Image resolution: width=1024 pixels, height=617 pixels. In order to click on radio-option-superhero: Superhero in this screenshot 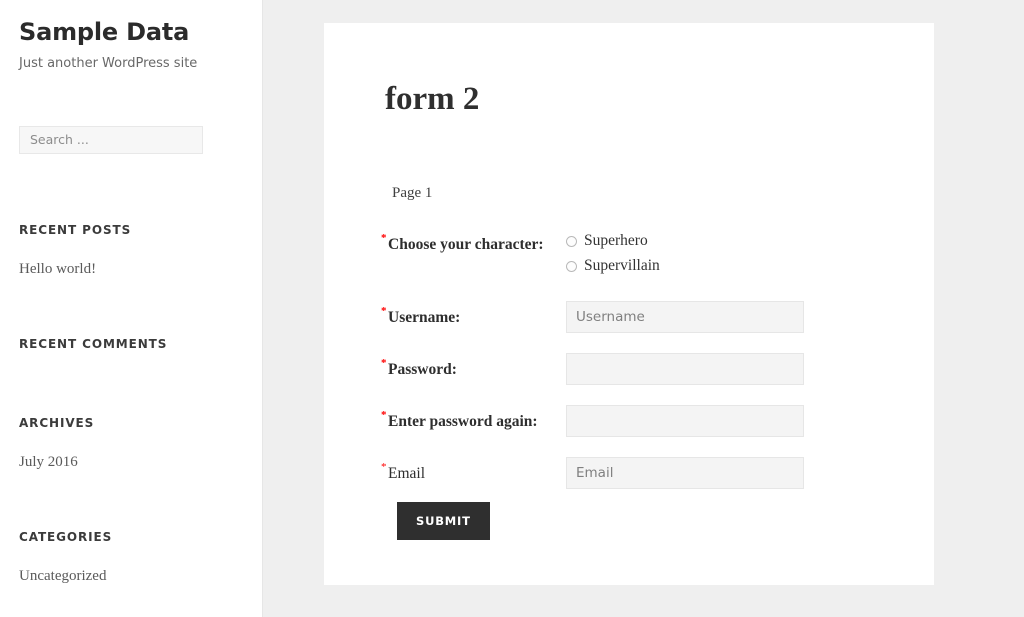, I will do `click(750, 241)`.